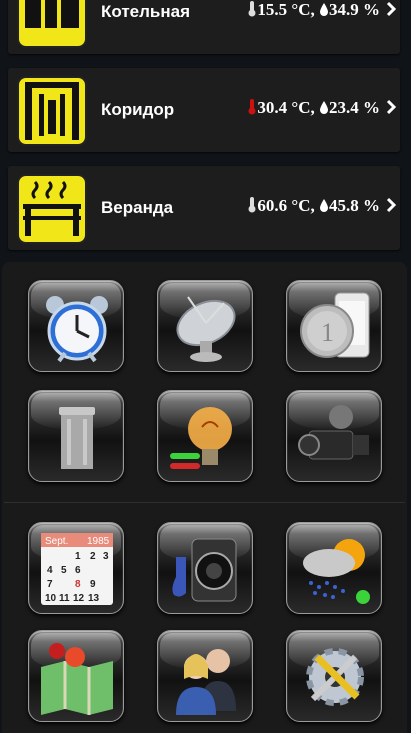 Image resolution: width=411 pixels, height=733 pixels. Describe the element at coordinates (52, 209) in the screenshot. I see `veranda-icon` at that location.